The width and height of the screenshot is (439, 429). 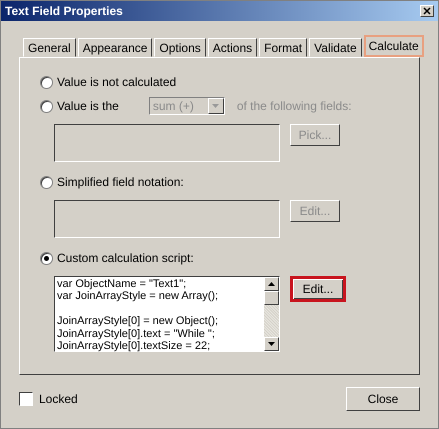 I want to click on tab: General, so click(x=49, y=47).